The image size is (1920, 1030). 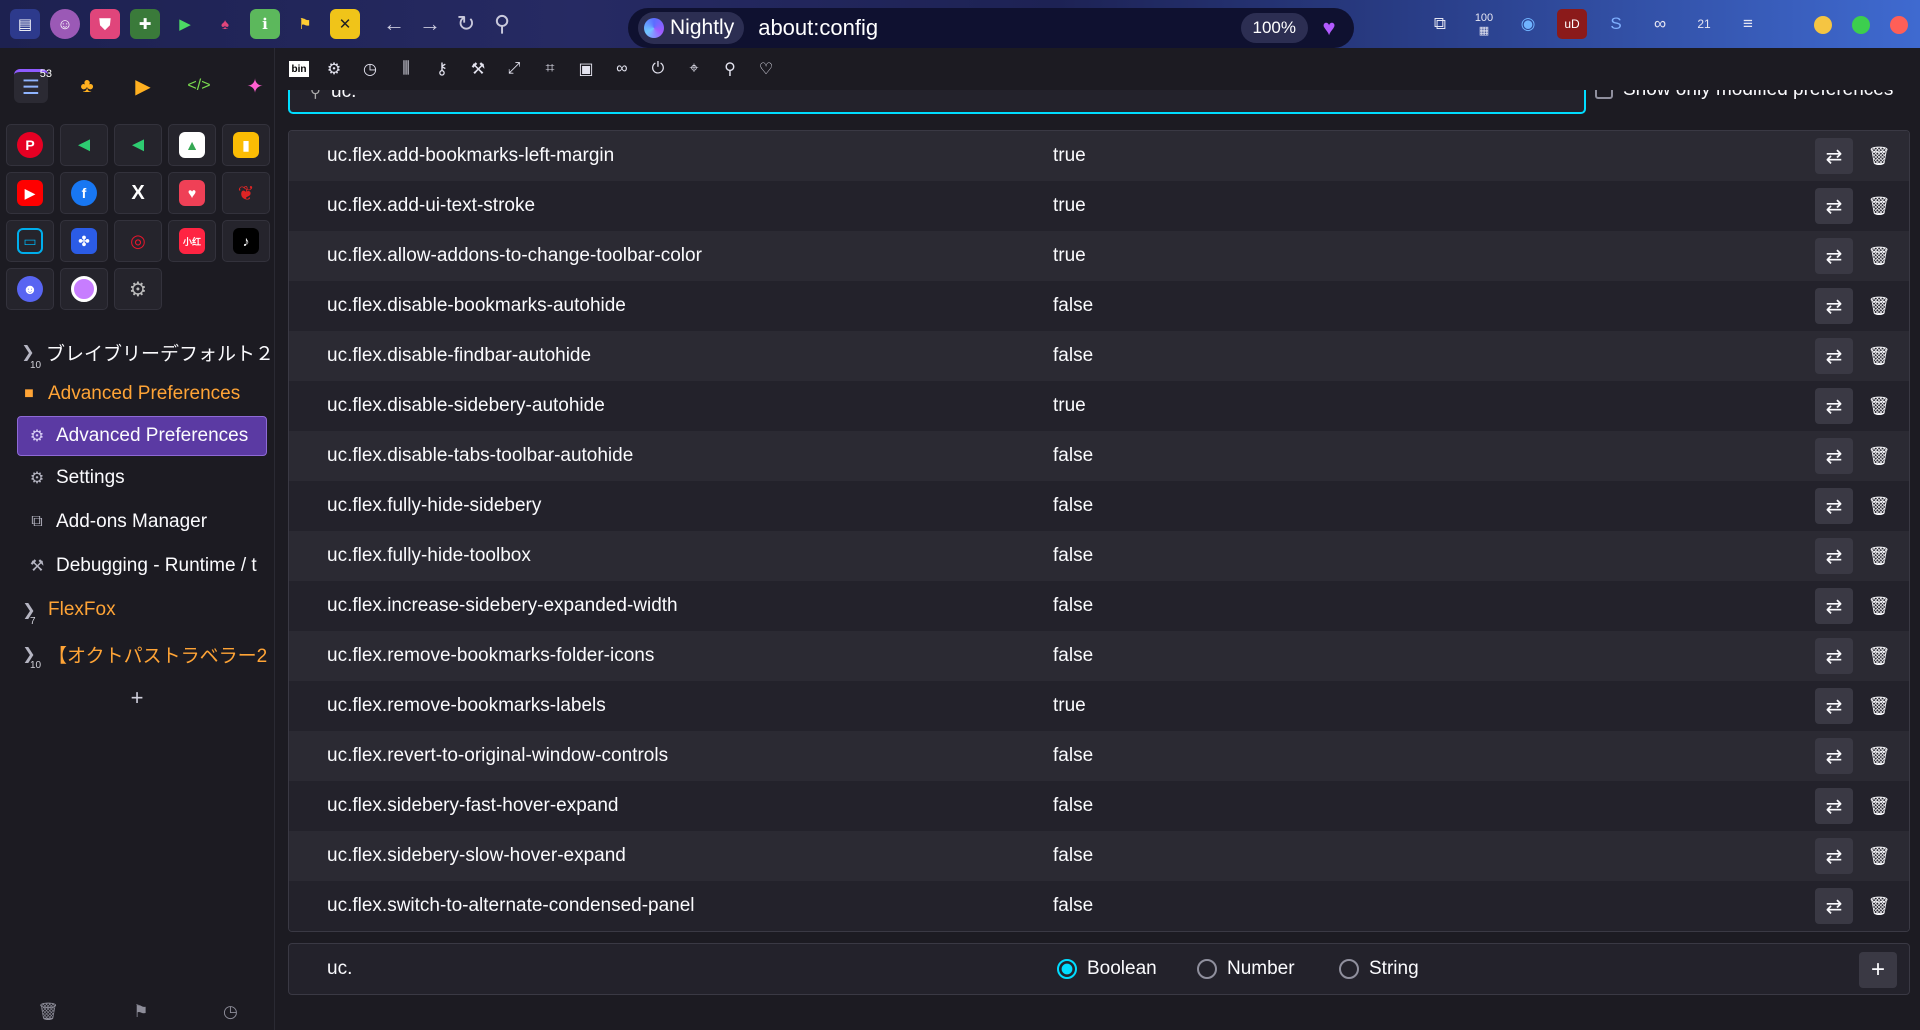 What do you see at coordinates (137, 352) in the screenshot?
I see `tab-group-bravely: ❯ 10 ブレイブリーデフォルト２` at bounding box center [137, 352].